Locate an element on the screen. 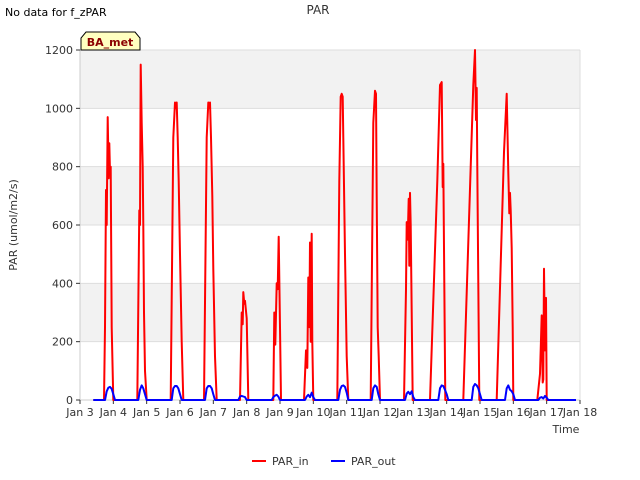 This screenshot has width=640, height=480. y-tick-label: 800 is located at coordinates (62, 167).